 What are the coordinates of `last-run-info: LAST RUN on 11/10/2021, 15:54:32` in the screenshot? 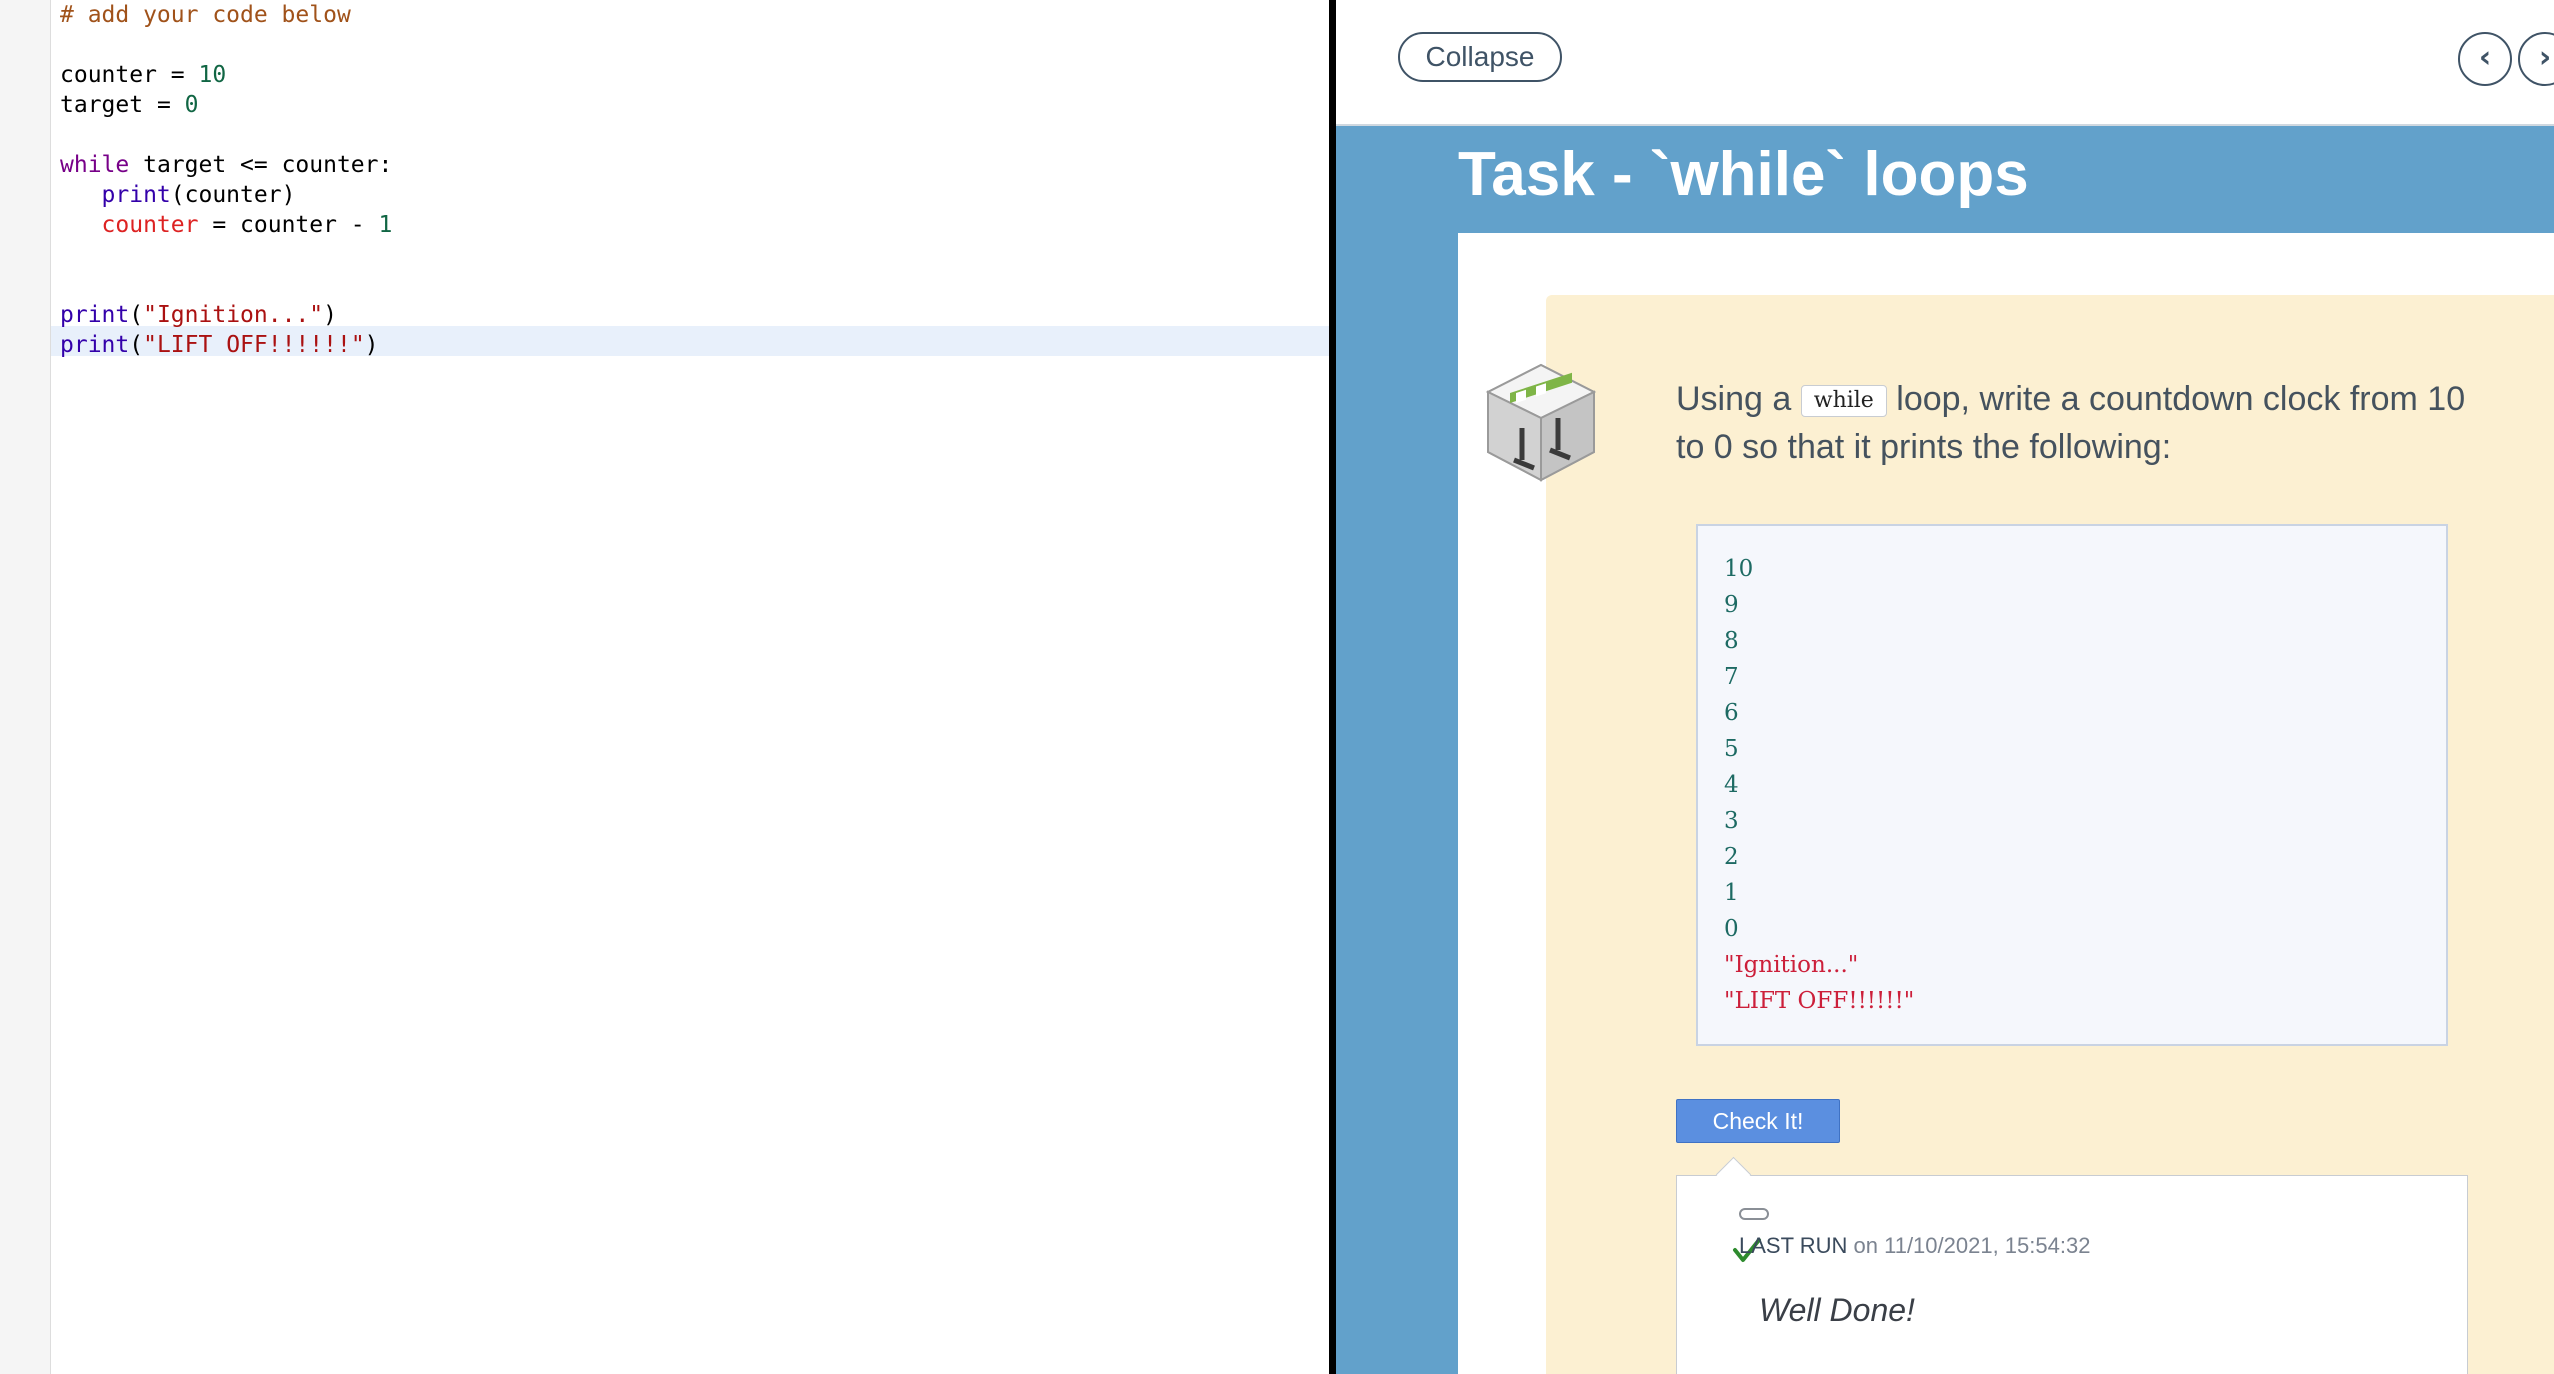 It's located at (1914, 1246).